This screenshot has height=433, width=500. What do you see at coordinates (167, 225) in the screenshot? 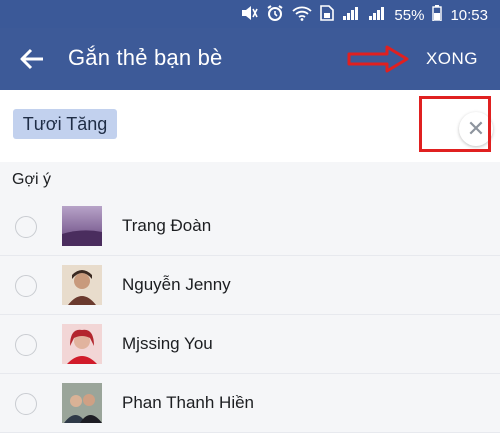
I see `friend-name: Trang Đoàn` at bounding box center [167, 225].